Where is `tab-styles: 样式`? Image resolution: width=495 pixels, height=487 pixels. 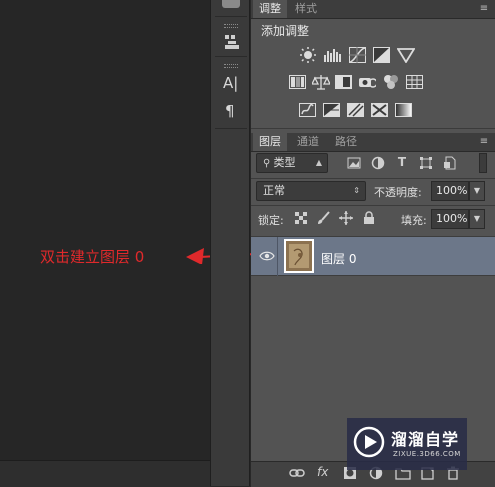 tab-styles: 样式 is located at coordinates (306, 9).